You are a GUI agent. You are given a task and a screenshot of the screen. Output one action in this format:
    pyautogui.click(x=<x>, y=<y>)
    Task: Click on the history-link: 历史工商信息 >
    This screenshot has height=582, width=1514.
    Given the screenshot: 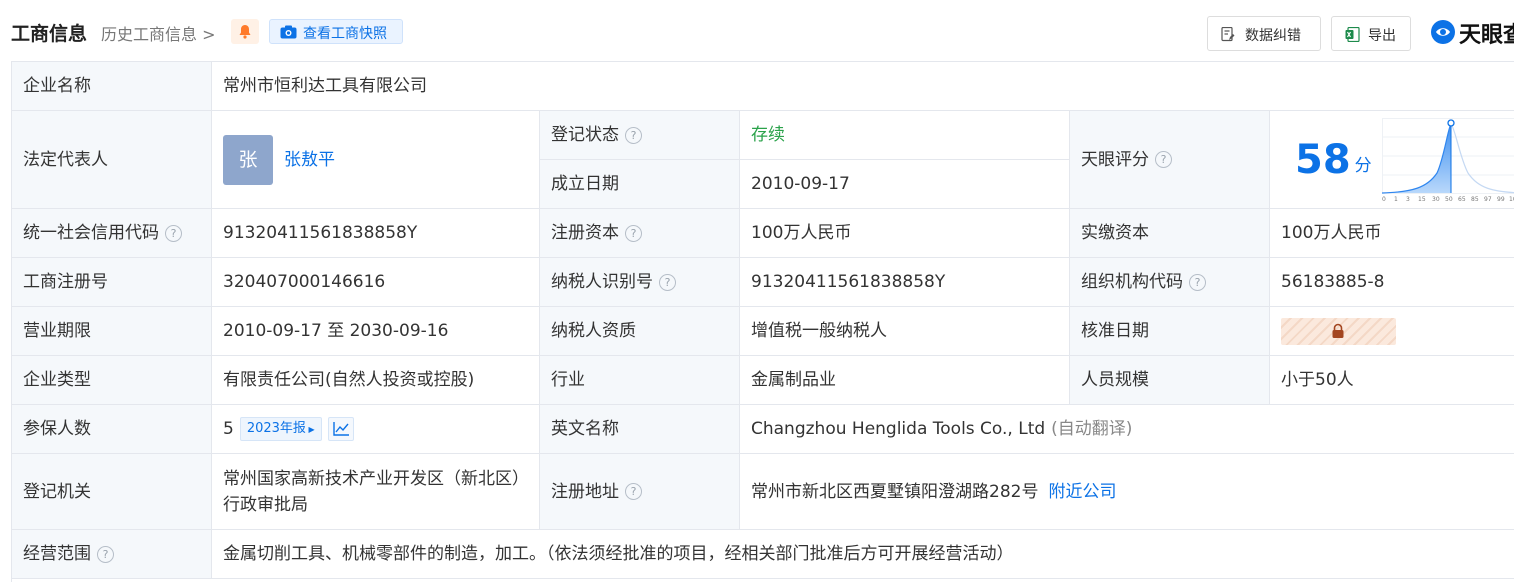 What is the action you would take?
    pyautogui.click(x=158, y=33)
    